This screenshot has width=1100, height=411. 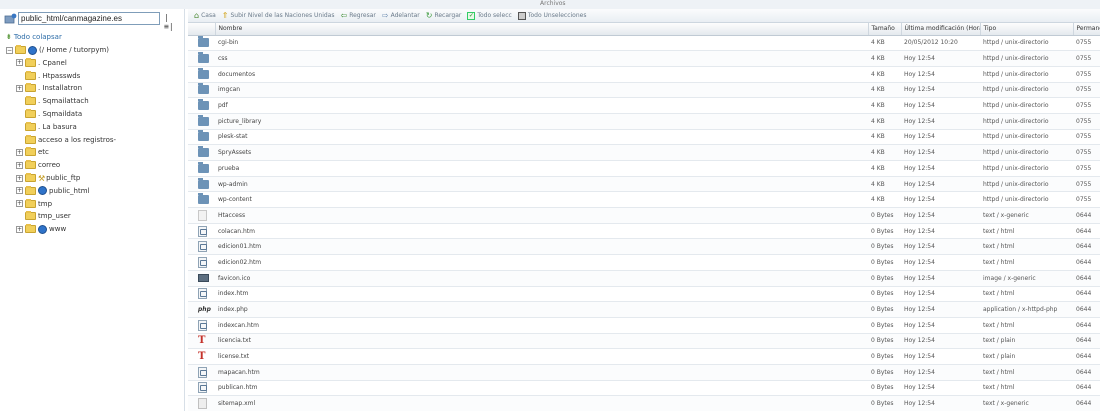 I want to click on collapse-toggle-icon: −, so click(x=9, y=50).